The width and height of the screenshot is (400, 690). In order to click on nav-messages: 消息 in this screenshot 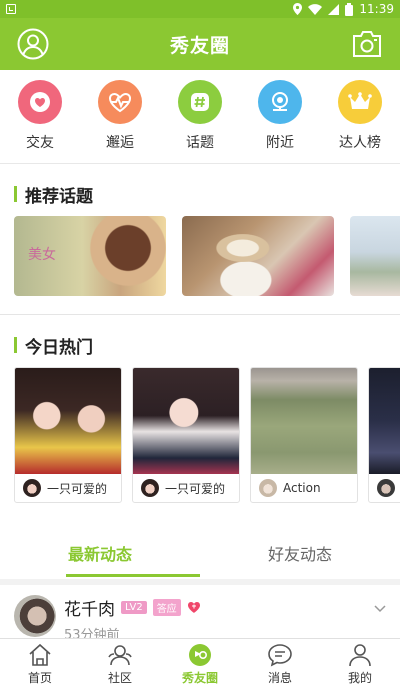, I will do `click(280, 664)`.